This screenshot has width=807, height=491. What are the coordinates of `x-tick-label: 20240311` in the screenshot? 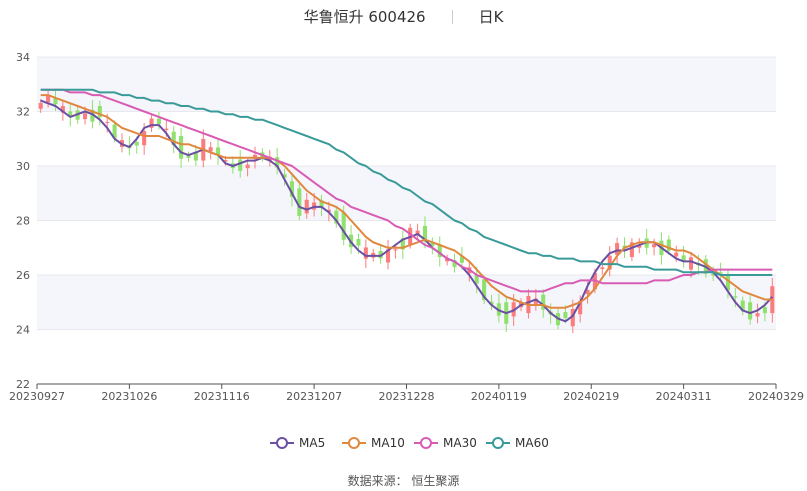 It's located at (684, 396).